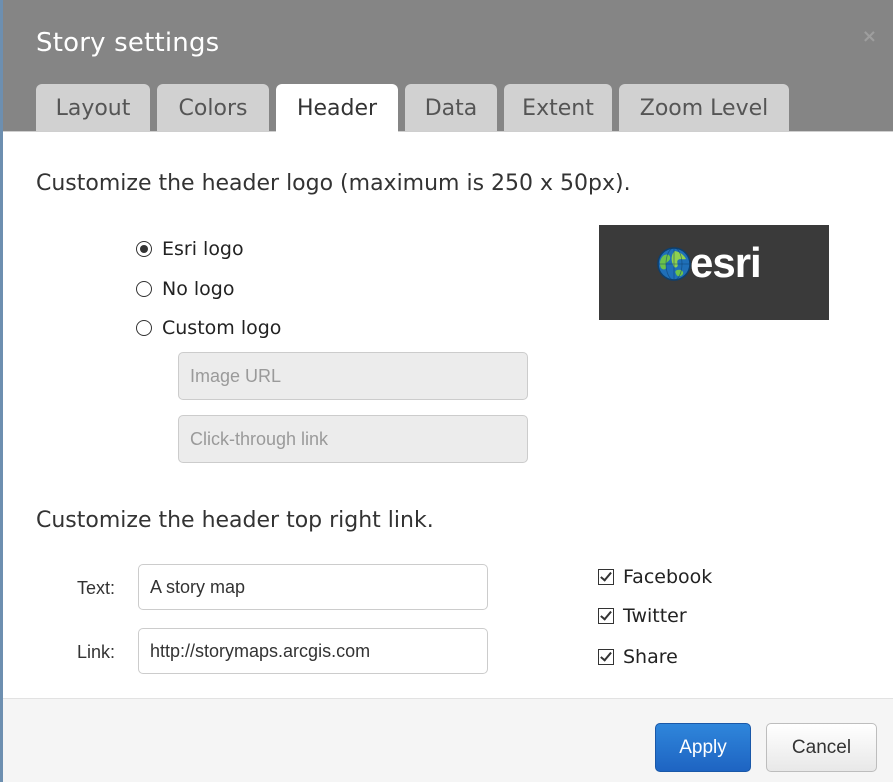 The width and height of the screenshot is (893, 782). What do you see at coordinates (353, 376) in the screenshot?
I see `image-url-input` at bounding box center [353, 376].